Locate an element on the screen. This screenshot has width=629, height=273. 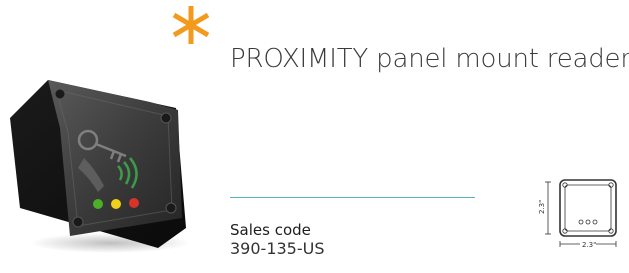
asterisk-icon is located at coordinates (191, 25).